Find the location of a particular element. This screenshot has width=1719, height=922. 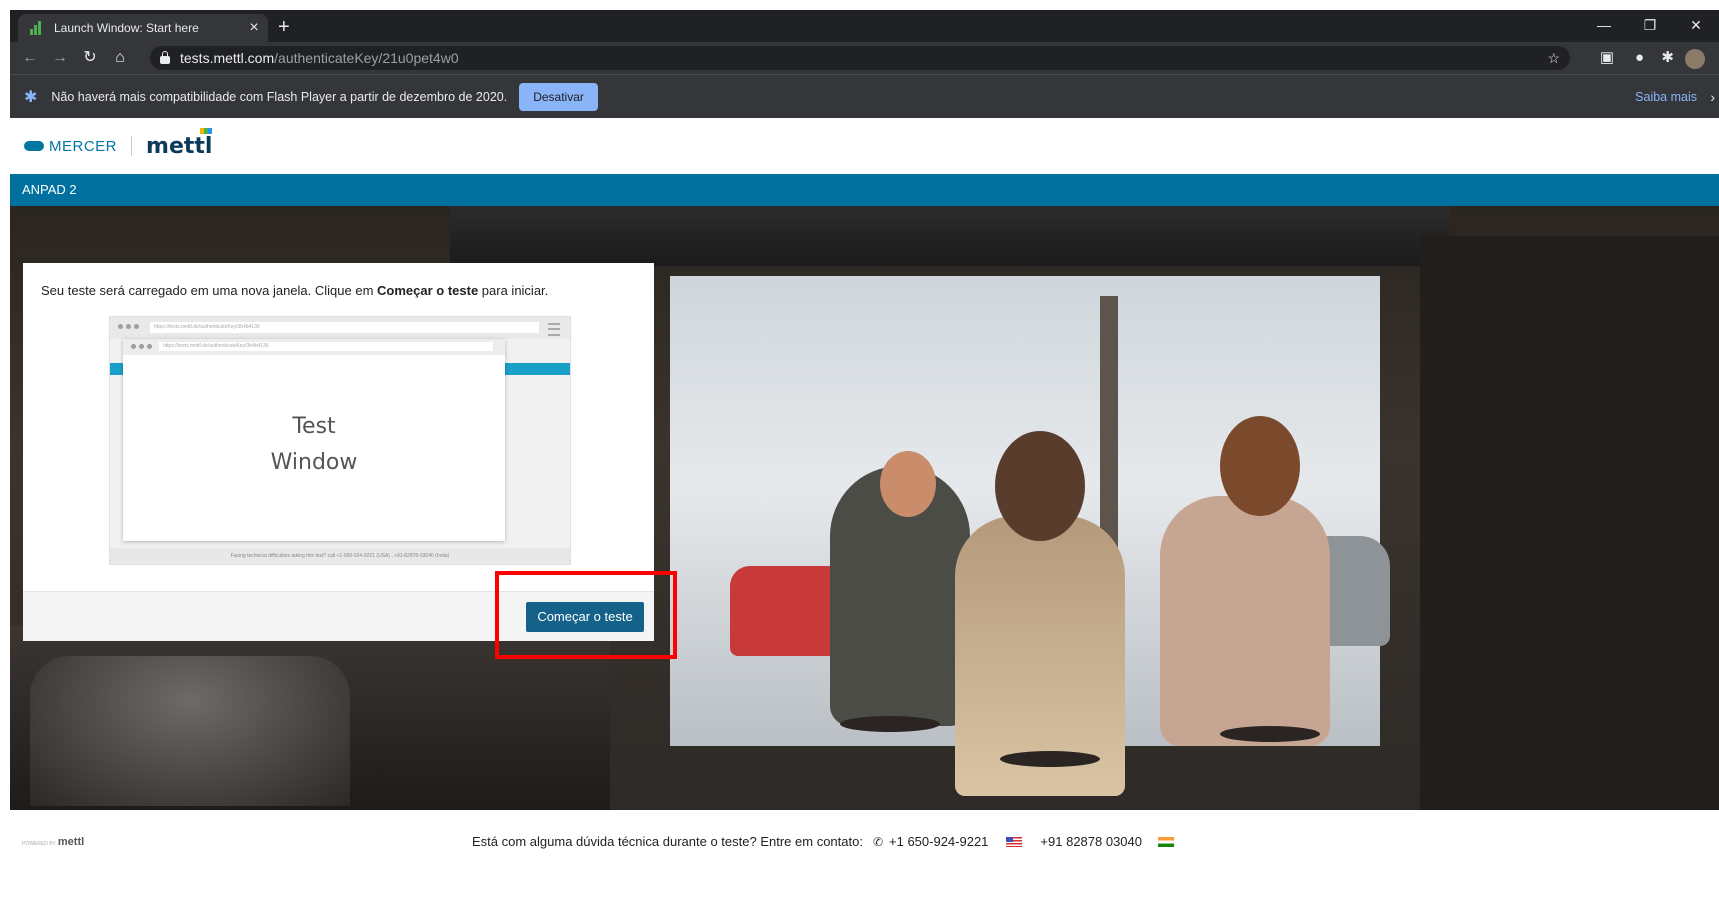

phone-icon: ✆ is located at coordinates (878, 841).